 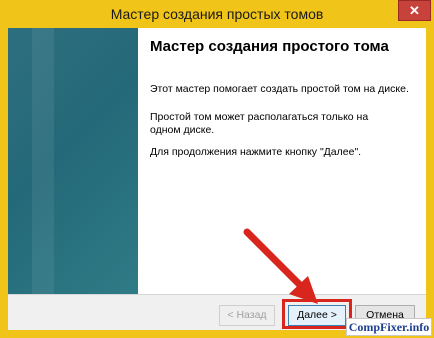 I want to click on sidebar-decoration, so click(x=43, y=161).